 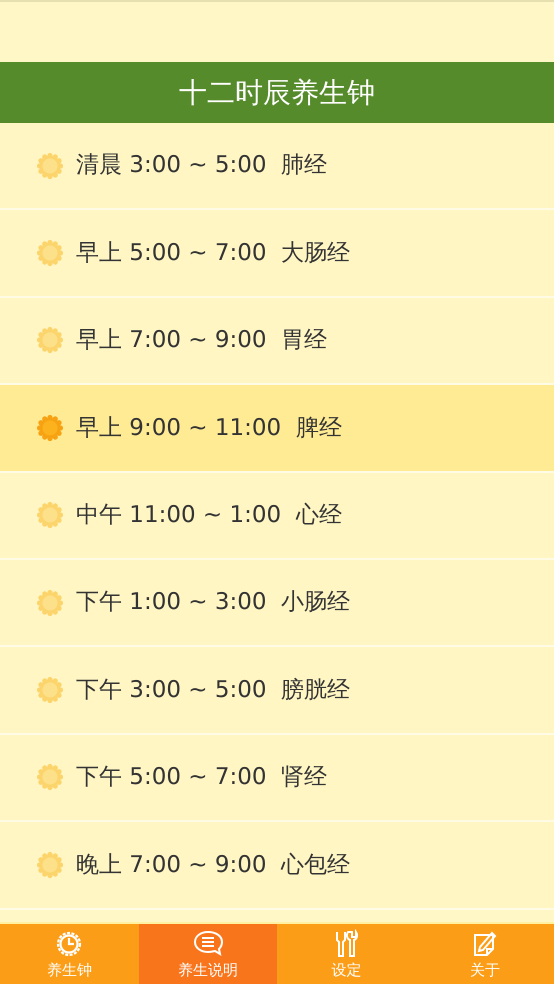 What do you see at coordinates (213, 865) in the screenshot?
I see `row-label: 晚上 7:00 ~ 9:00 心包经` at bounding box center [213, 865].